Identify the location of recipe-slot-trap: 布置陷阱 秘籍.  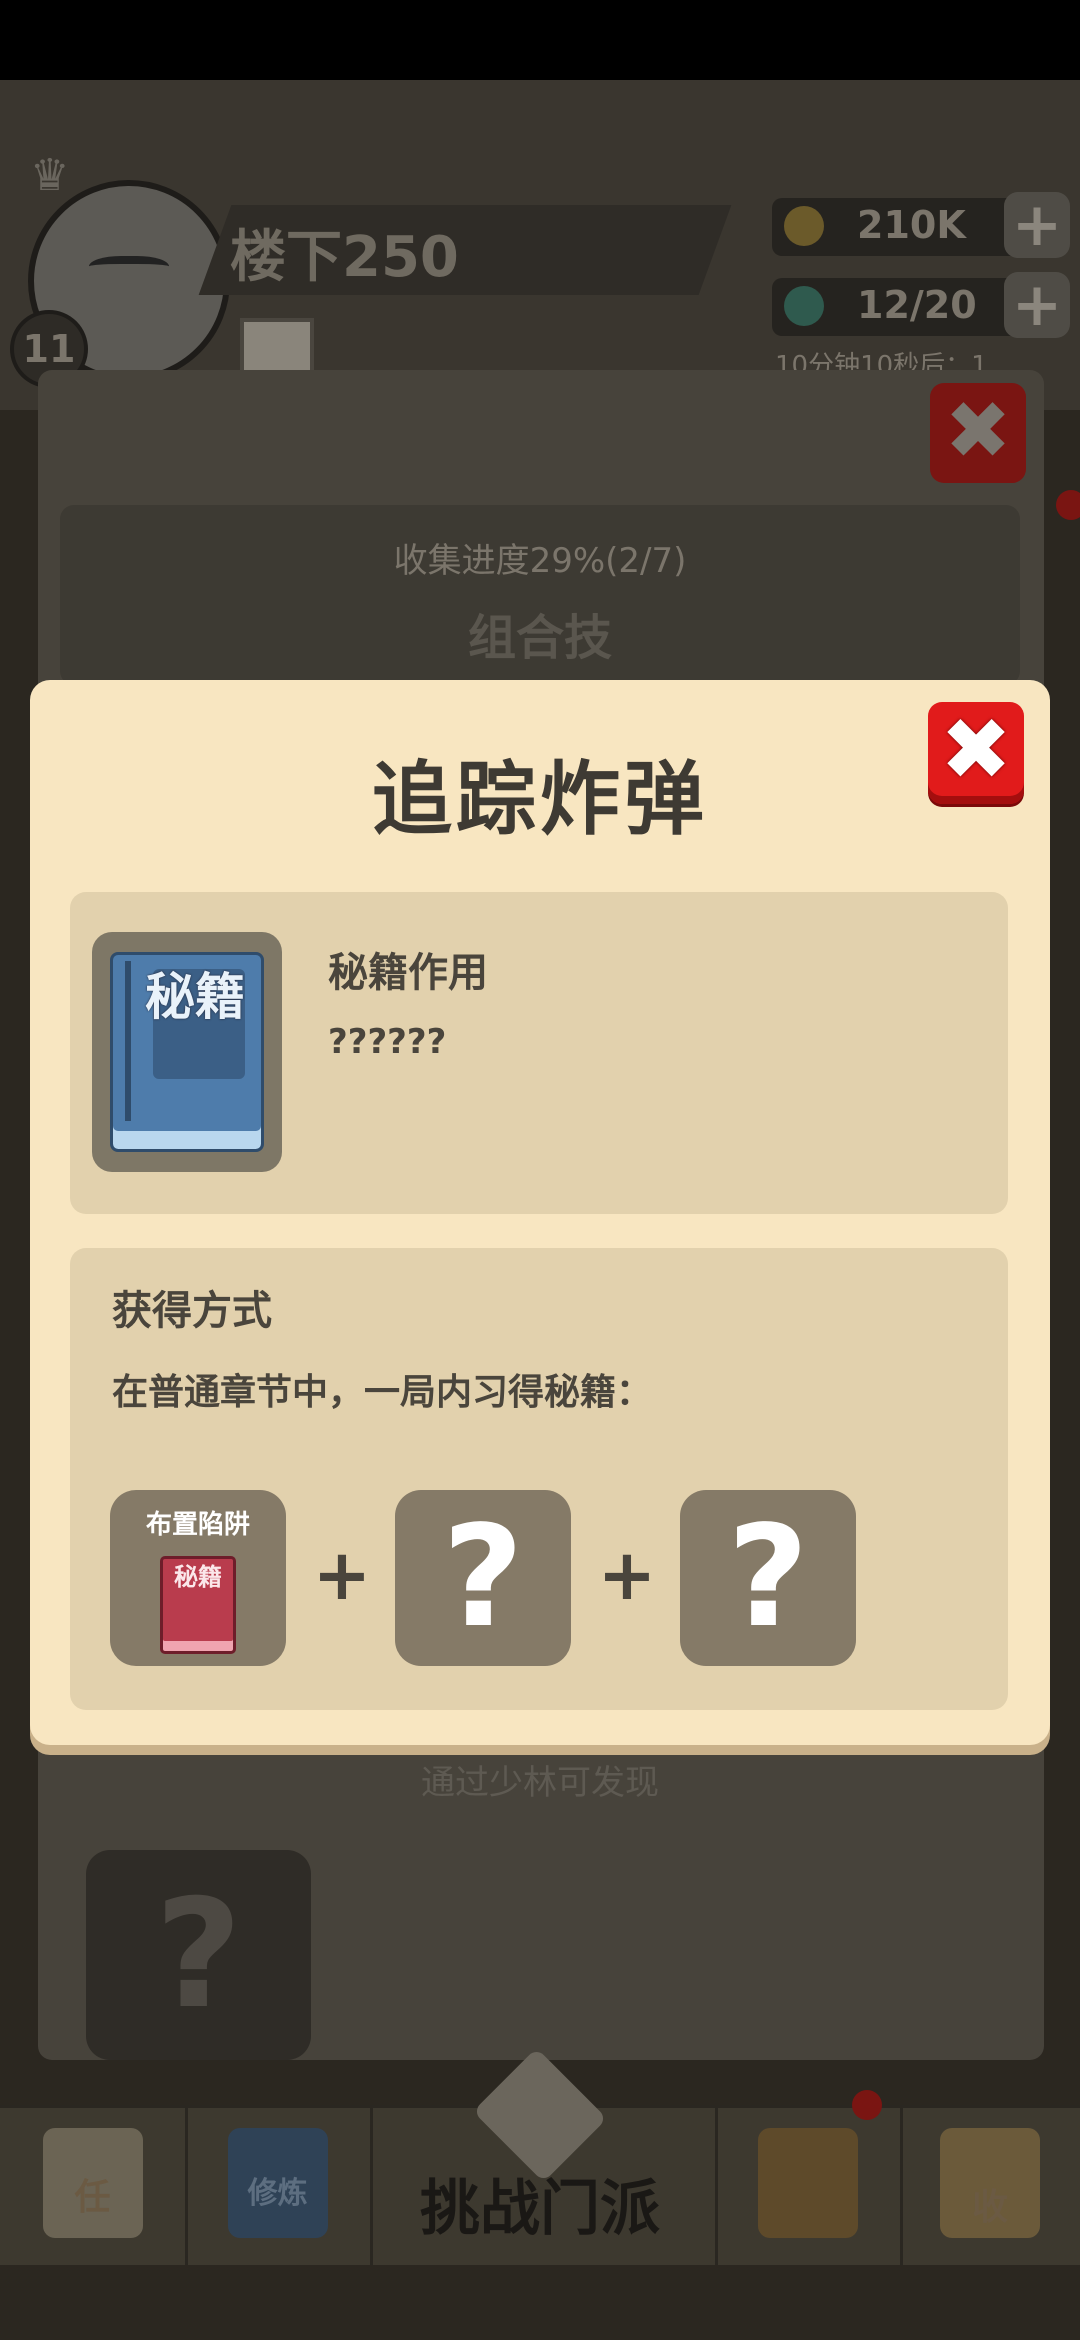
(198, 1578).